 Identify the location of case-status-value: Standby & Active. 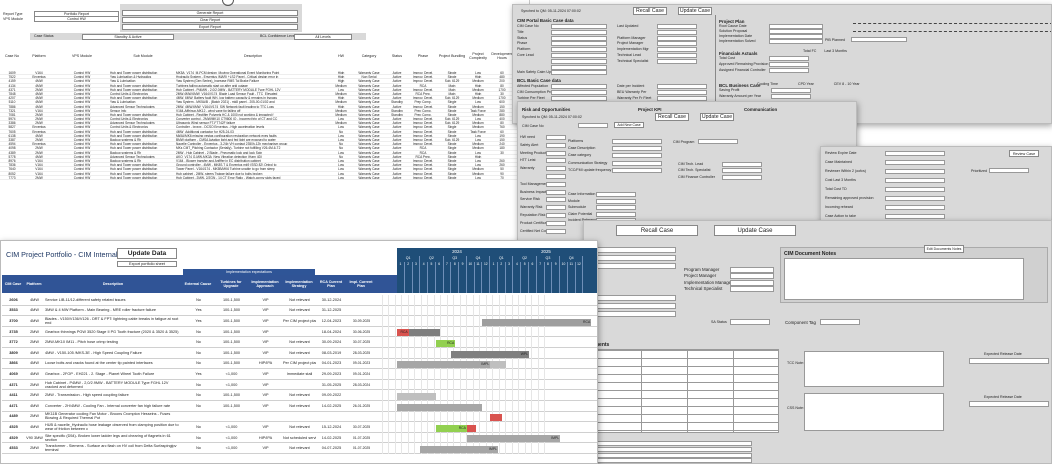
(128, 36).